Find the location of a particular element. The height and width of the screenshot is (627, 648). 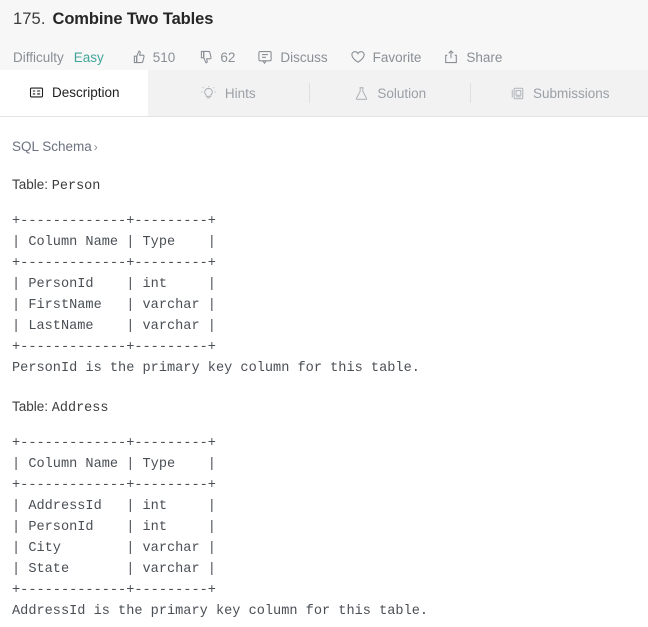

tab-hints: Hints is located at coordinates (228, 93).